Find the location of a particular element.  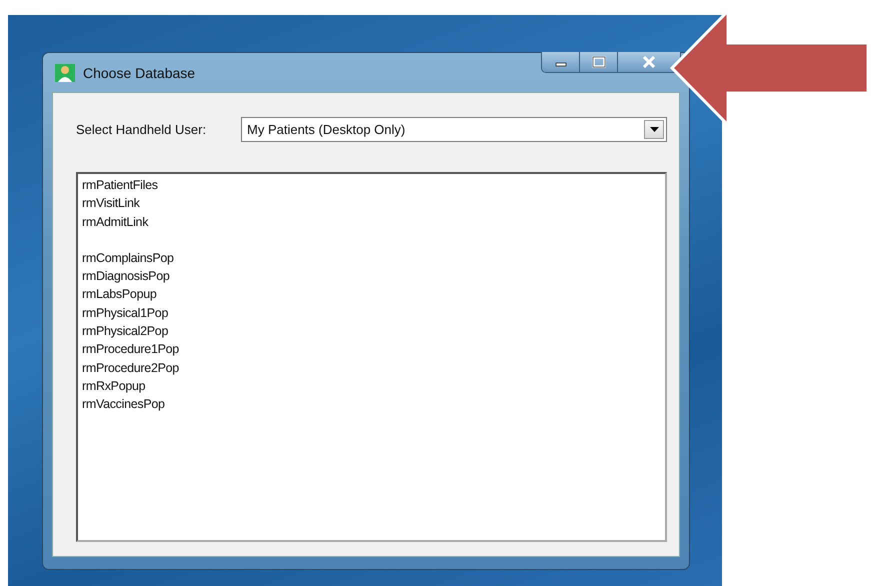

list-item: rmVaccinesPop is located at coordinates (371, 404).